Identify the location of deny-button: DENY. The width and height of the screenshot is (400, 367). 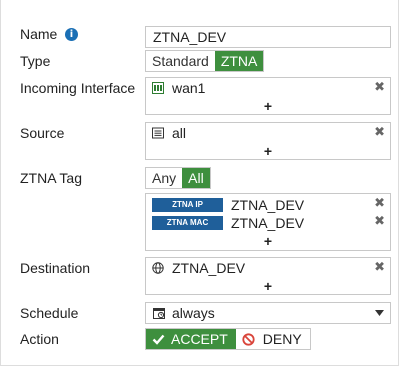
(272, 339).